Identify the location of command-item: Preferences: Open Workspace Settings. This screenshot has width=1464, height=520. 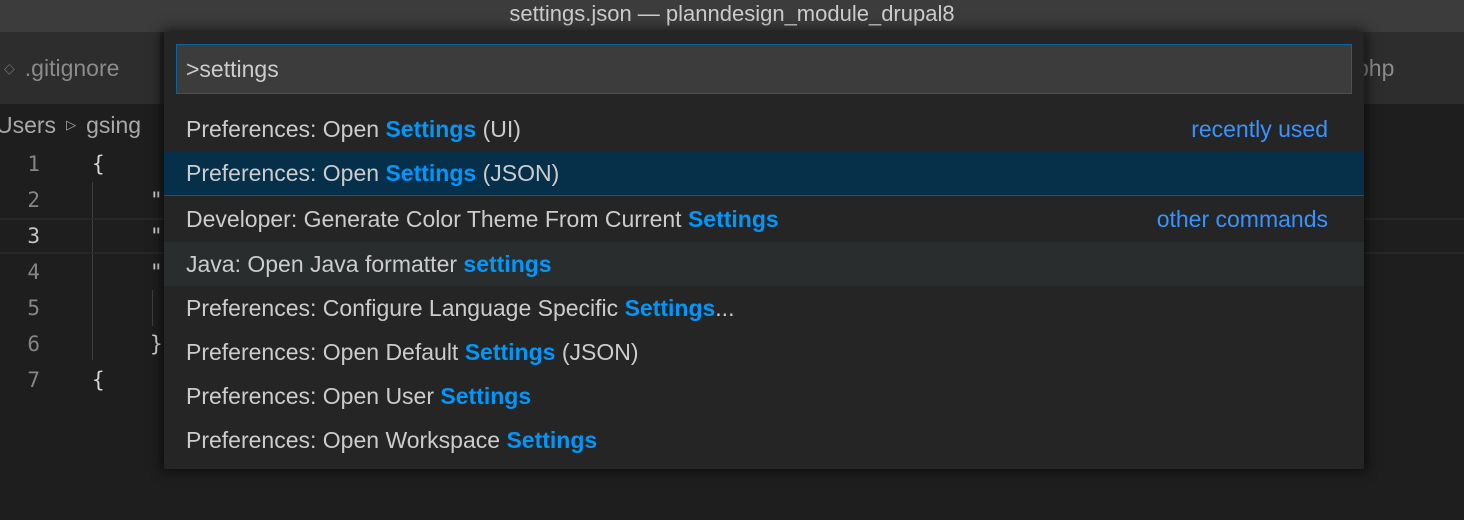
(764, 440).